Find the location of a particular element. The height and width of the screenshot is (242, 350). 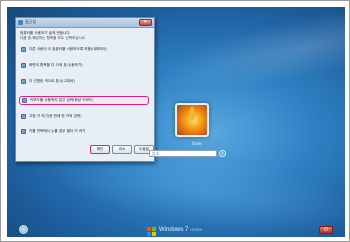

windows-brand: Windows 7 Home is located at coordinates (180, 230).